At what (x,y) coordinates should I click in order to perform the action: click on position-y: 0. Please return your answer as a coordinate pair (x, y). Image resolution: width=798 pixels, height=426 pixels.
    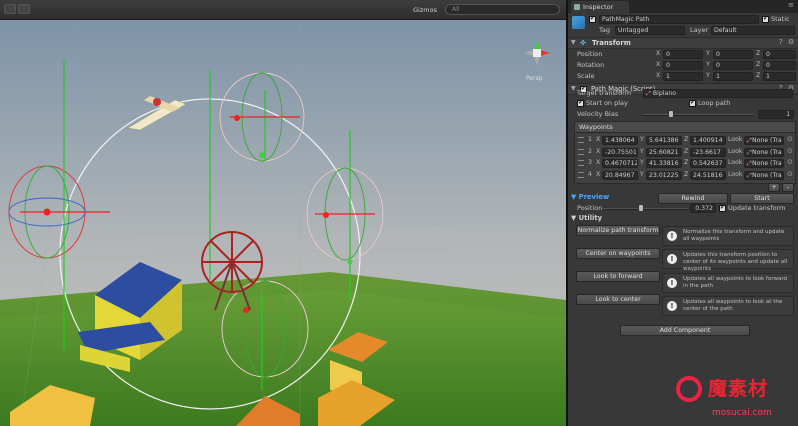
    Looking at the image, I should click on (733, 54).